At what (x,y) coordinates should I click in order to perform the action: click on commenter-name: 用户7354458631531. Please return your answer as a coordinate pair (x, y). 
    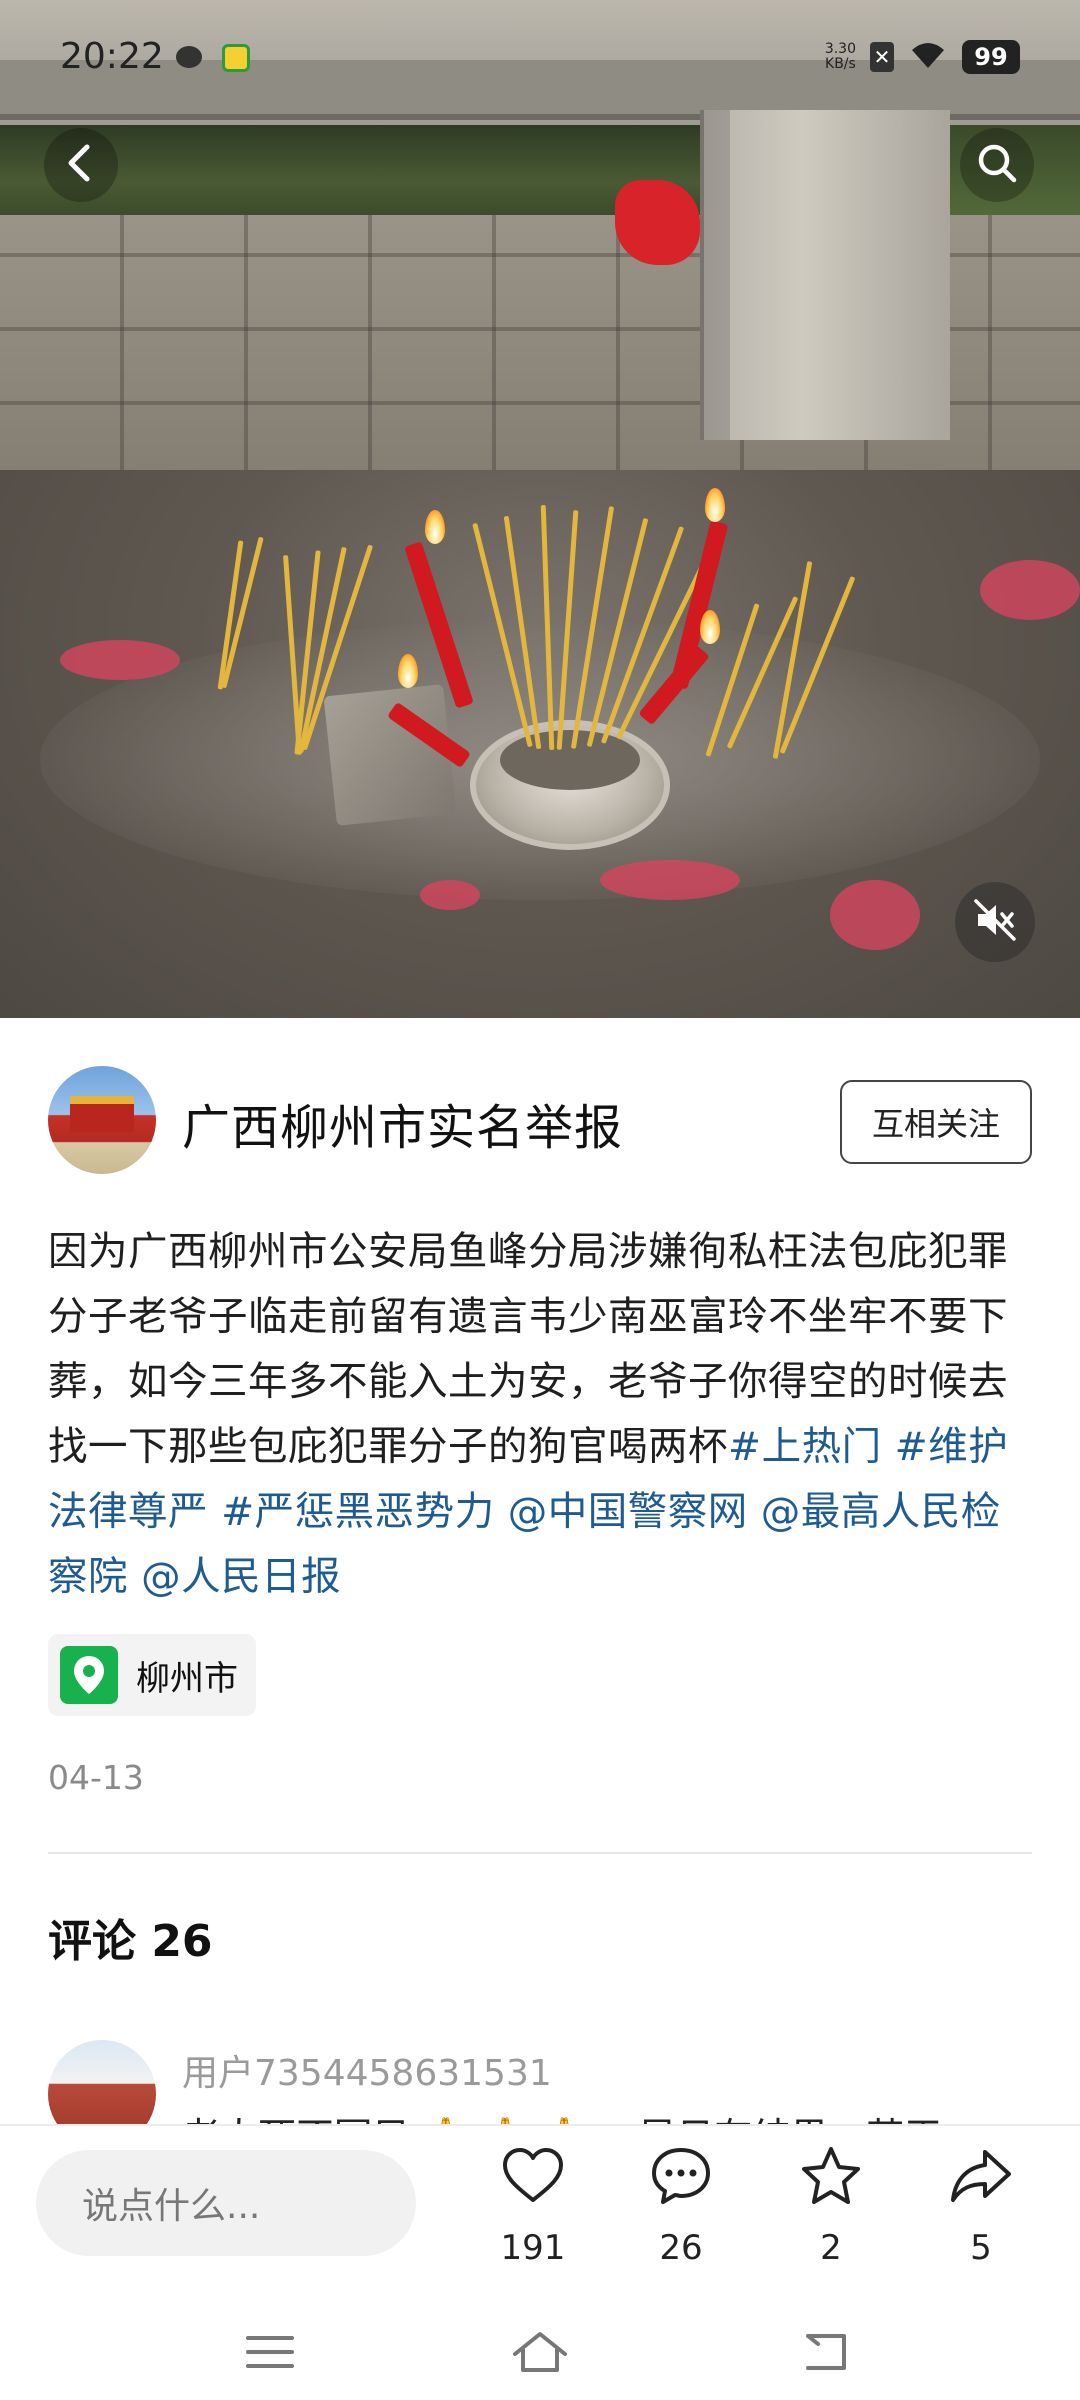
    Looking at the image, I should click on (367, 2070).